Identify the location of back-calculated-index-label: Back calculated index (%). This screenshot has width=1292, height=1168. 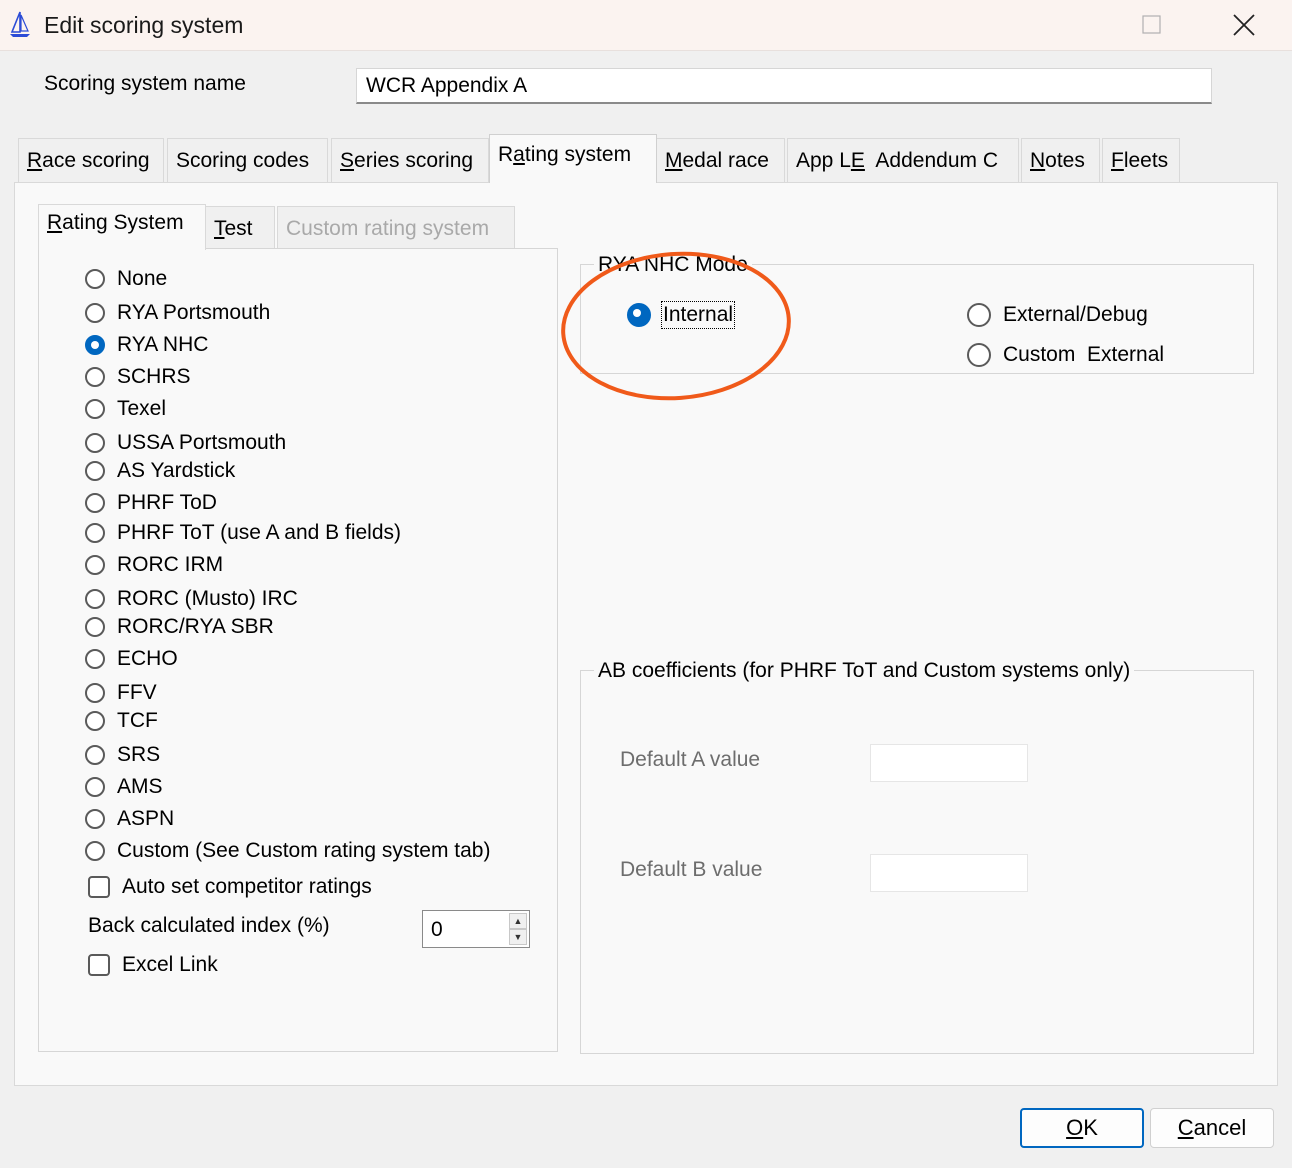
(209, 925).